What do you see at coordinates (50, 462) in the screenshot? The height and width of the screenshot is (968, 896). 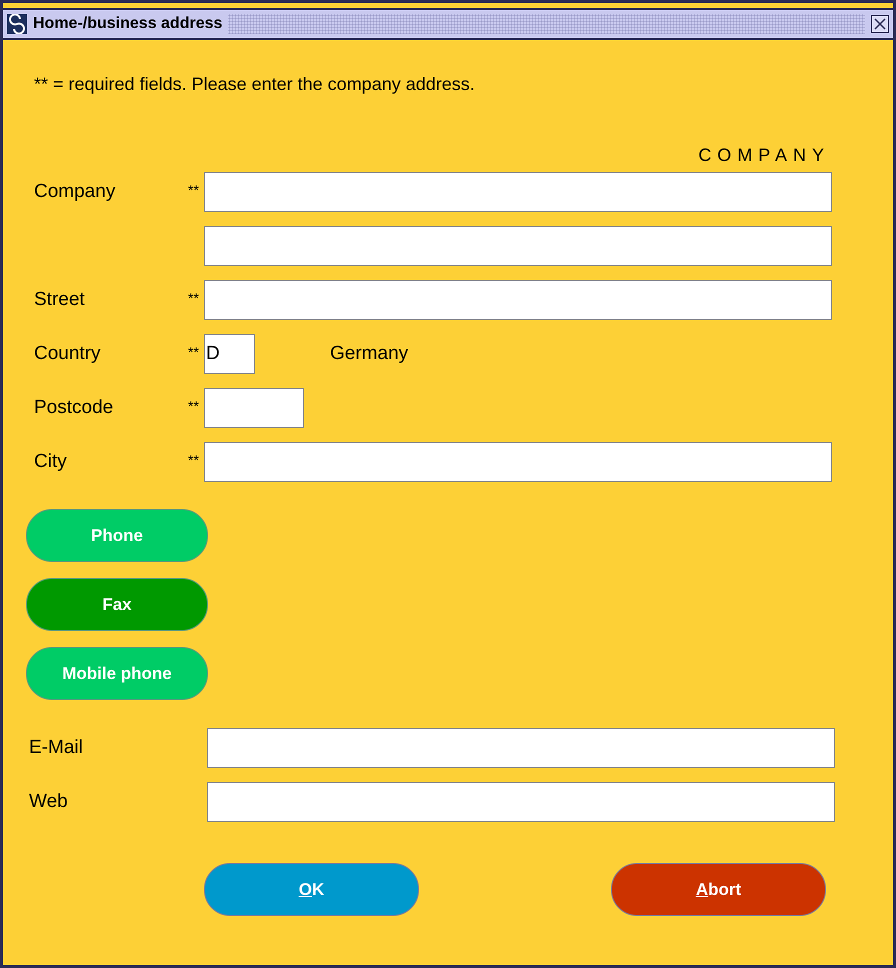 I see `field-label: City` at bounding box center [50, 462].